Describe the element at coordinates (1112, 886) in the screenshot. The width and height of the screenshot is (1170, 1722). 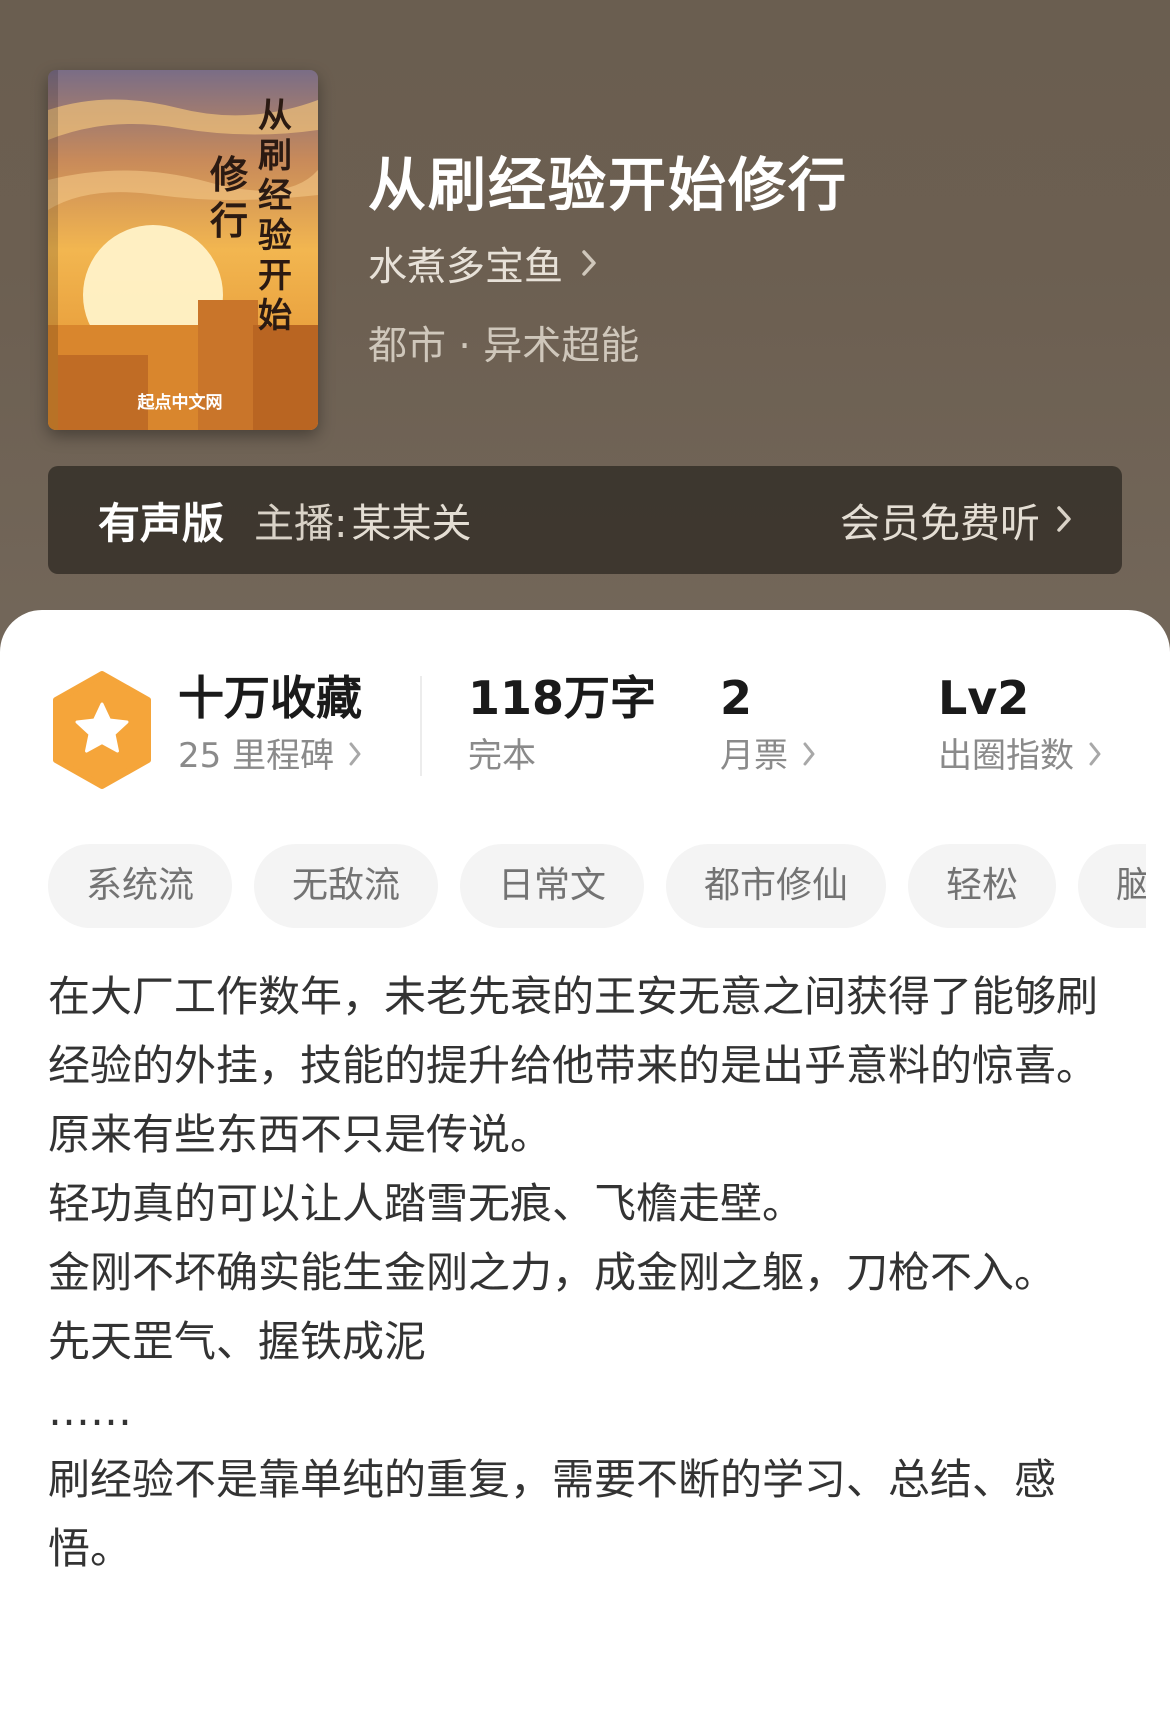
I see `tag-chip: 脑` at that location.